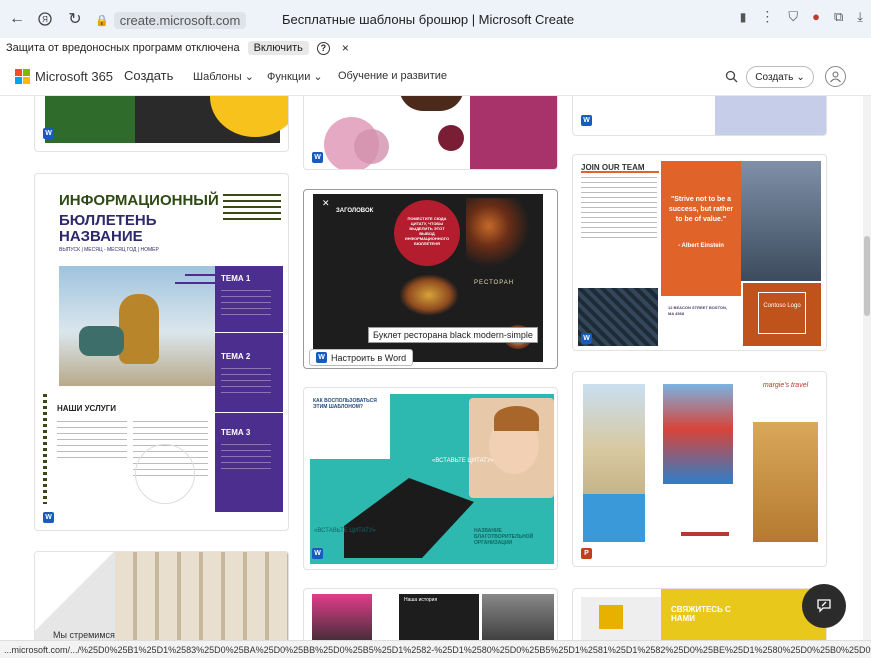 The width and height of the screenshot is (871, 658). Describe the element at coordinates (161, 124) in the screenshot. I see `template-card-soccer: W` at that location.